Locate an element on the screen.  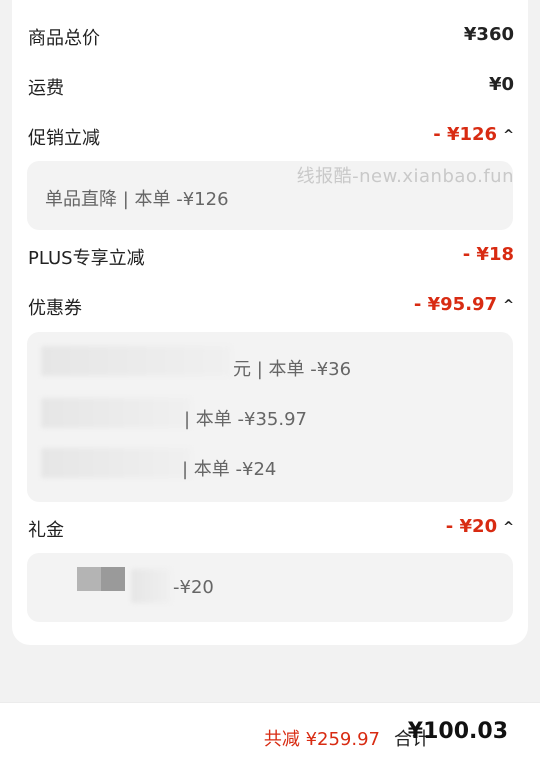
coupon-amount: - ¥95.97 is located at coordinates (455, 304).